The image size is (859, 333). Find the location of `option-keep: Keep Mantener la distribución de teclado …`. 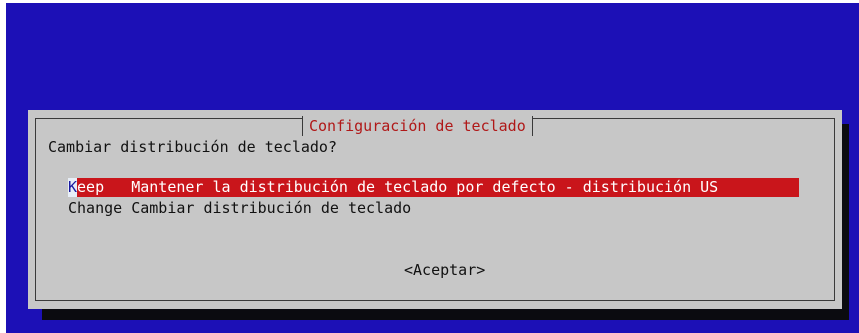

option-keep: Keep Mantener la distribución de teclado … is located at coordinates (433, 187).